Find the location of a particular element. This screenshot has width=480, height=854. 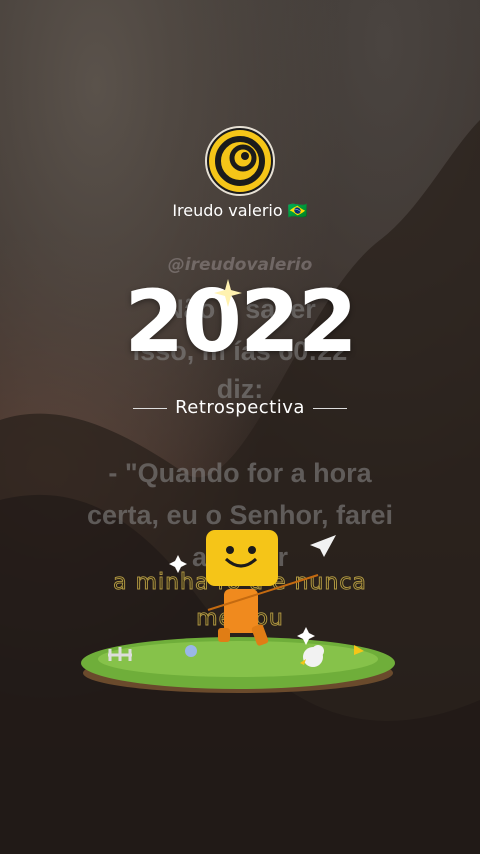

retrospective-label: Retrospectiva is located at coordinates (240, 407).